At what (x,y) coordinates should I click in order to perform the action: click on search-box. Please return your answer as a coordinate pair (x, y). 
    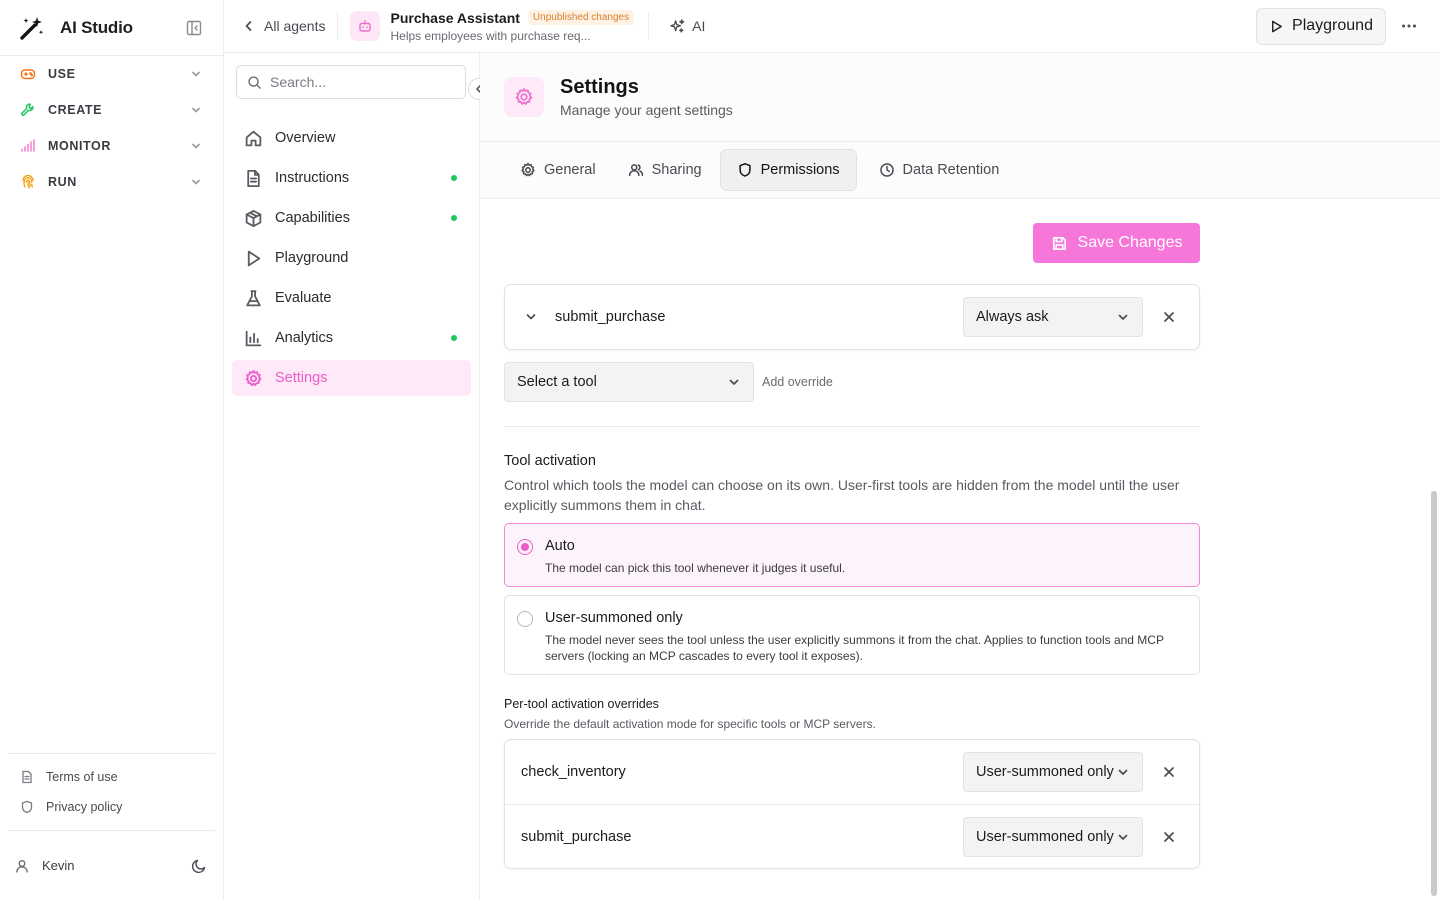
    Looking at the image, I should click on (351, 82).